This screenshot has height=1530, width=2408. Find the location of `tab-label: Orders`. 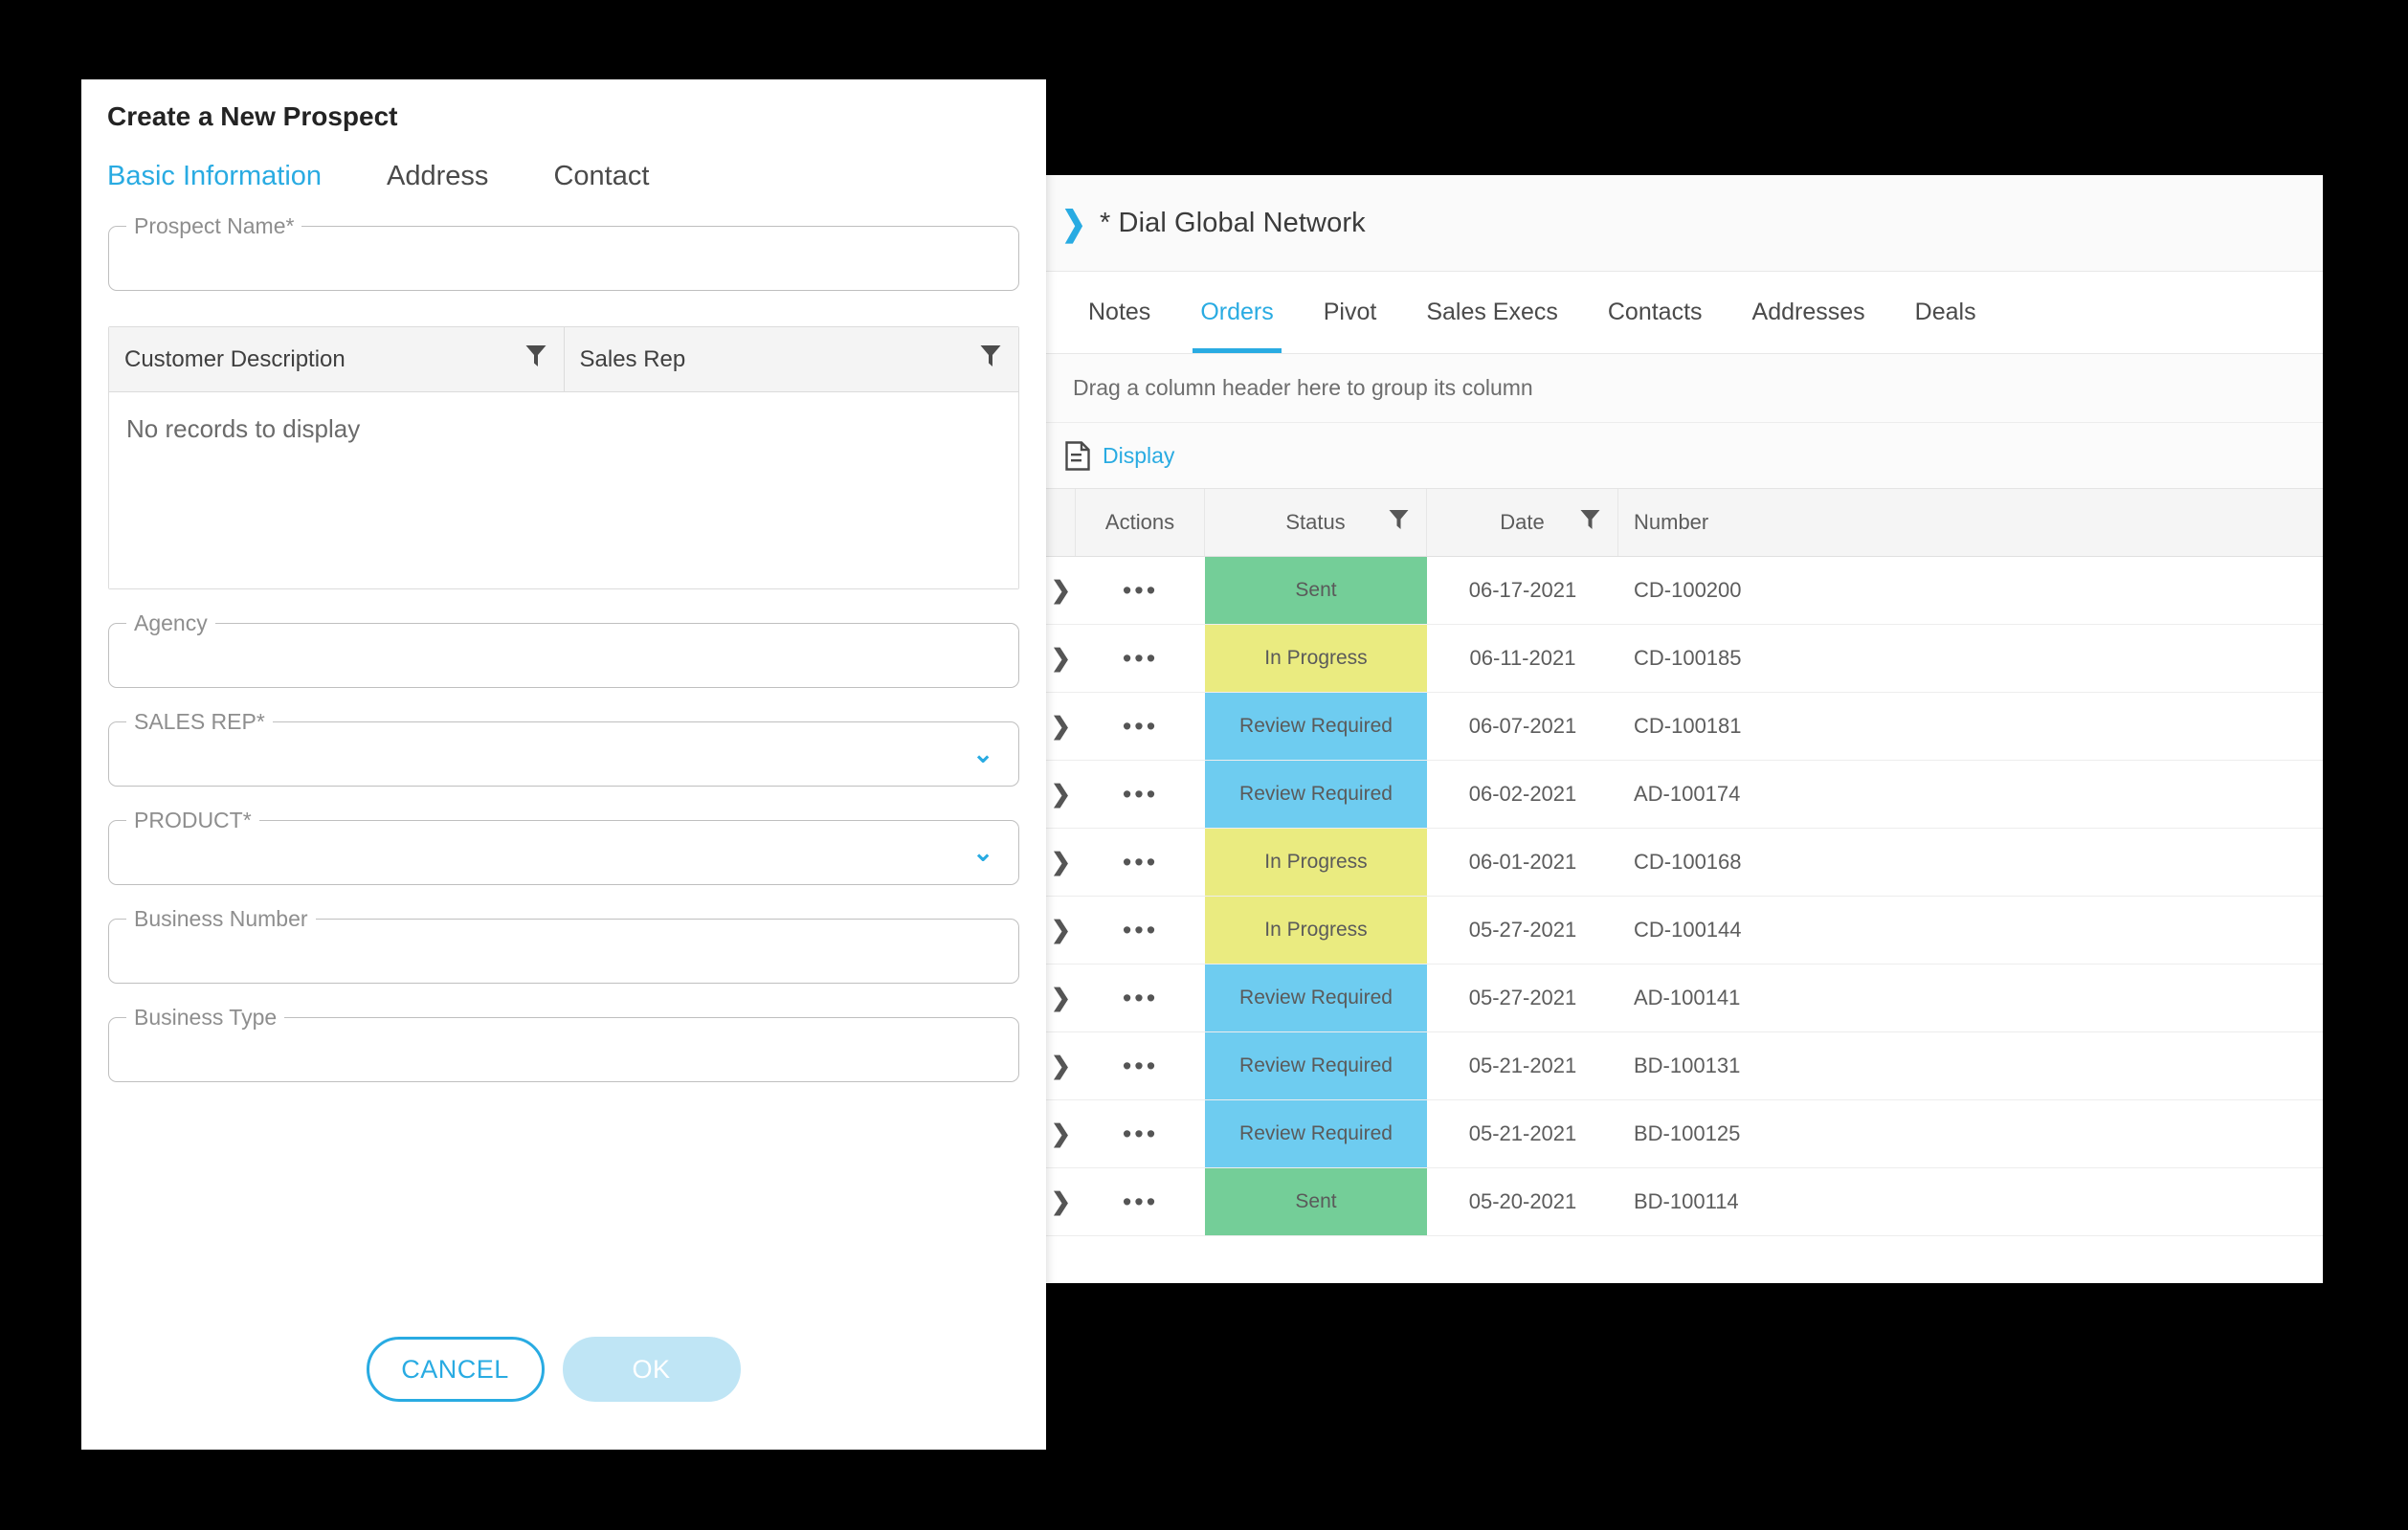

tab-label: Orders is located at coordinates (1237, 312).